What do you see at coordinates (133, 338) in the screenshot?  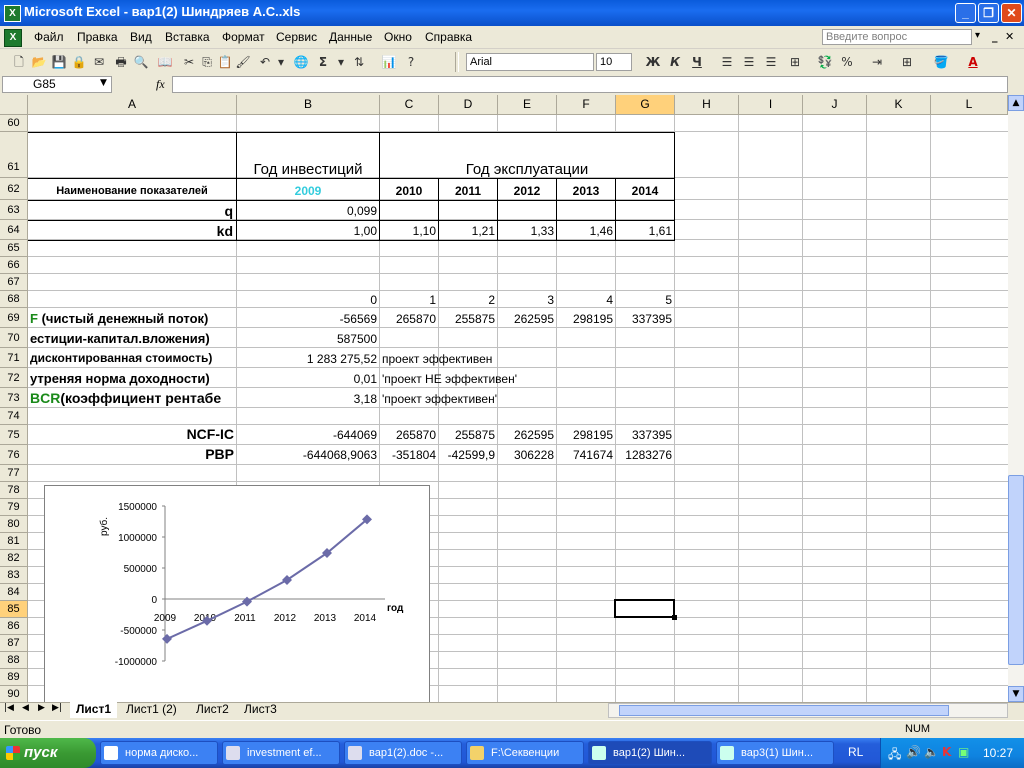 I see `ic-label: естиции-капитал.вложения)` at bounding box center [133, 338].